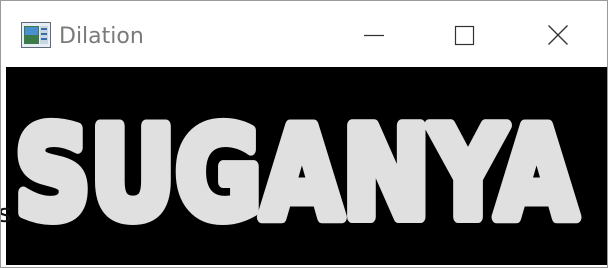 The image size is (608, 268). I want to click on window-title: Dilation, so click(101, 36).